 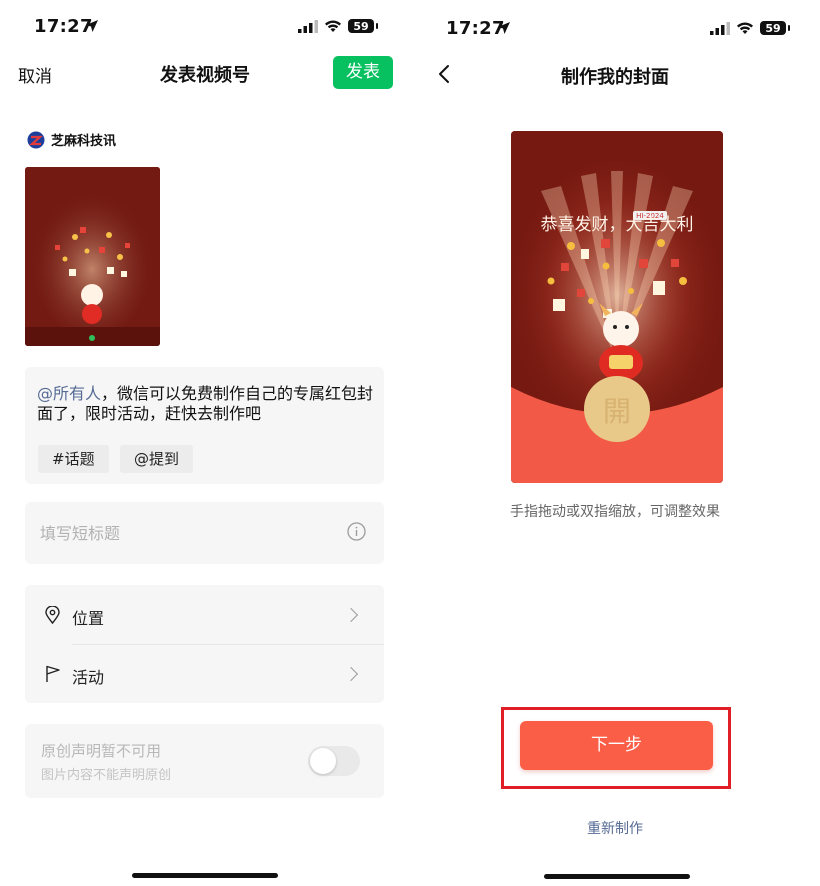 I want to click on topic-chip: #话题, so click(x=73, y=459).